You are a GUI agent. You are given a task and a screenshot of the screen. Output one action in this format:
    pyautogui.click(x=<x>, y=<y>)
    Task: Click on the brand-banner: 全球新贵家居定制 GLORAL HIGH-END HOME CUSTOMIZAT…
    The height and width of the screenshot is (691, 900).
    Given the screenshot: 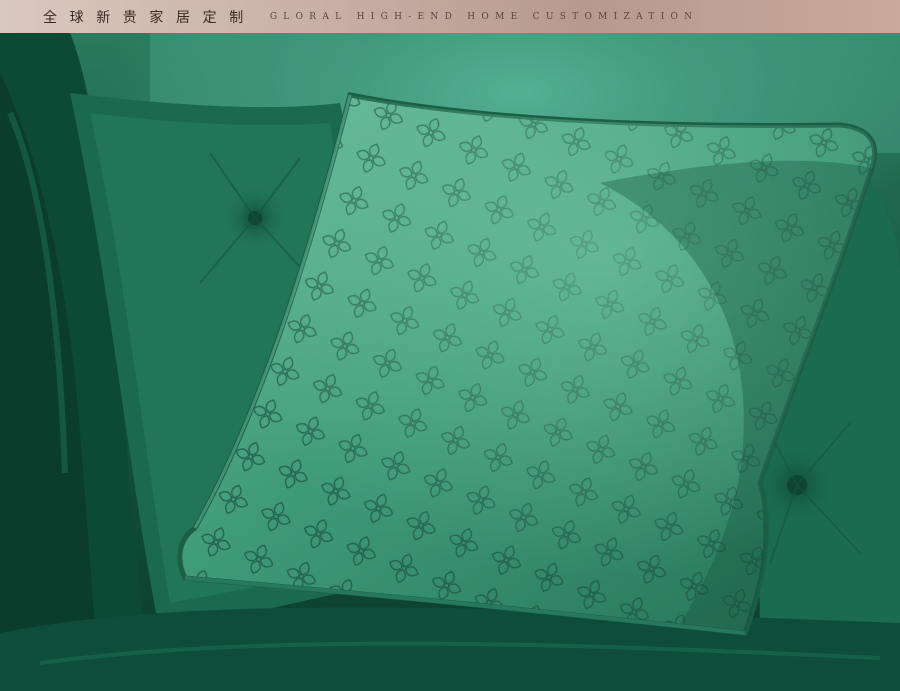 What is the action you would take?
    pyautogui.click(x=450, y=16)
    